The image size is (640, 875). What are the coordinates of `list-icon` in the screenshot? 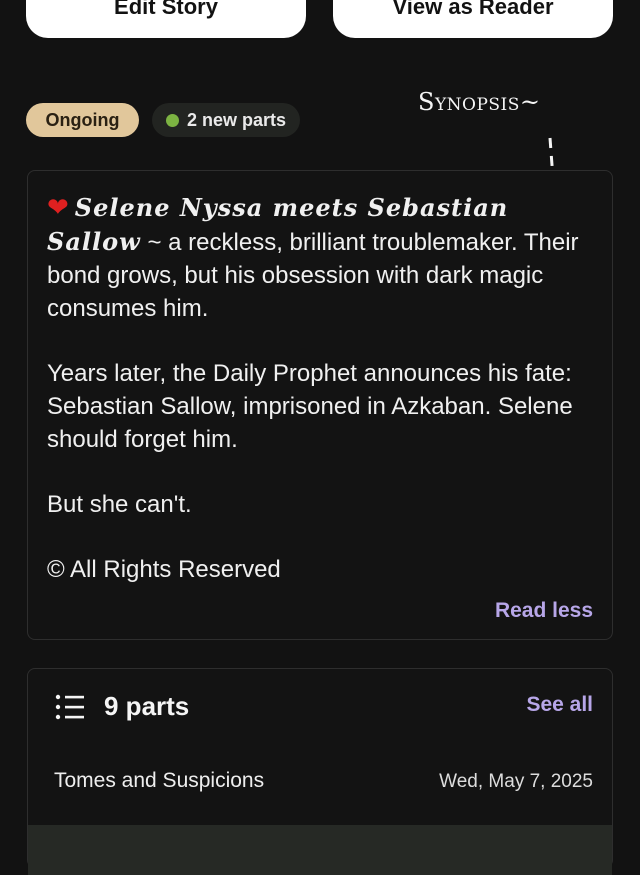 It's located at (69, 706).